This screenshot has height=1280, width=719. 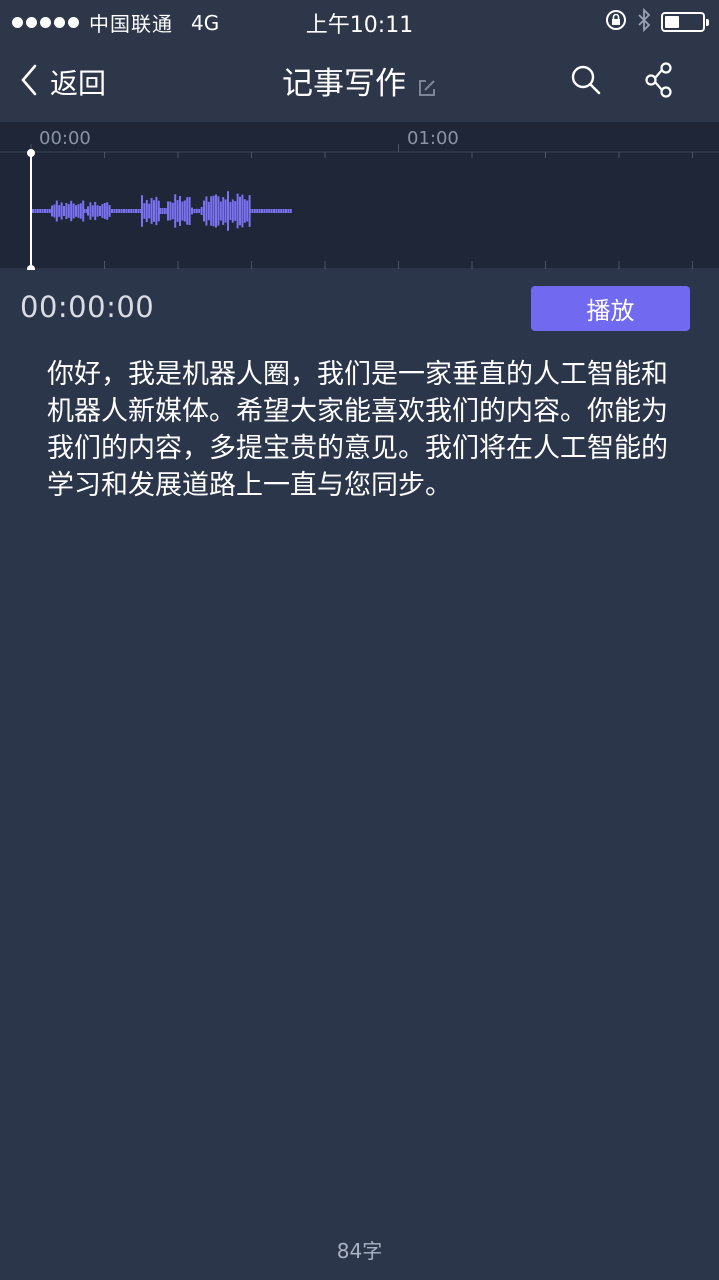 I want to click on search-button, so click(x=586, y=82).